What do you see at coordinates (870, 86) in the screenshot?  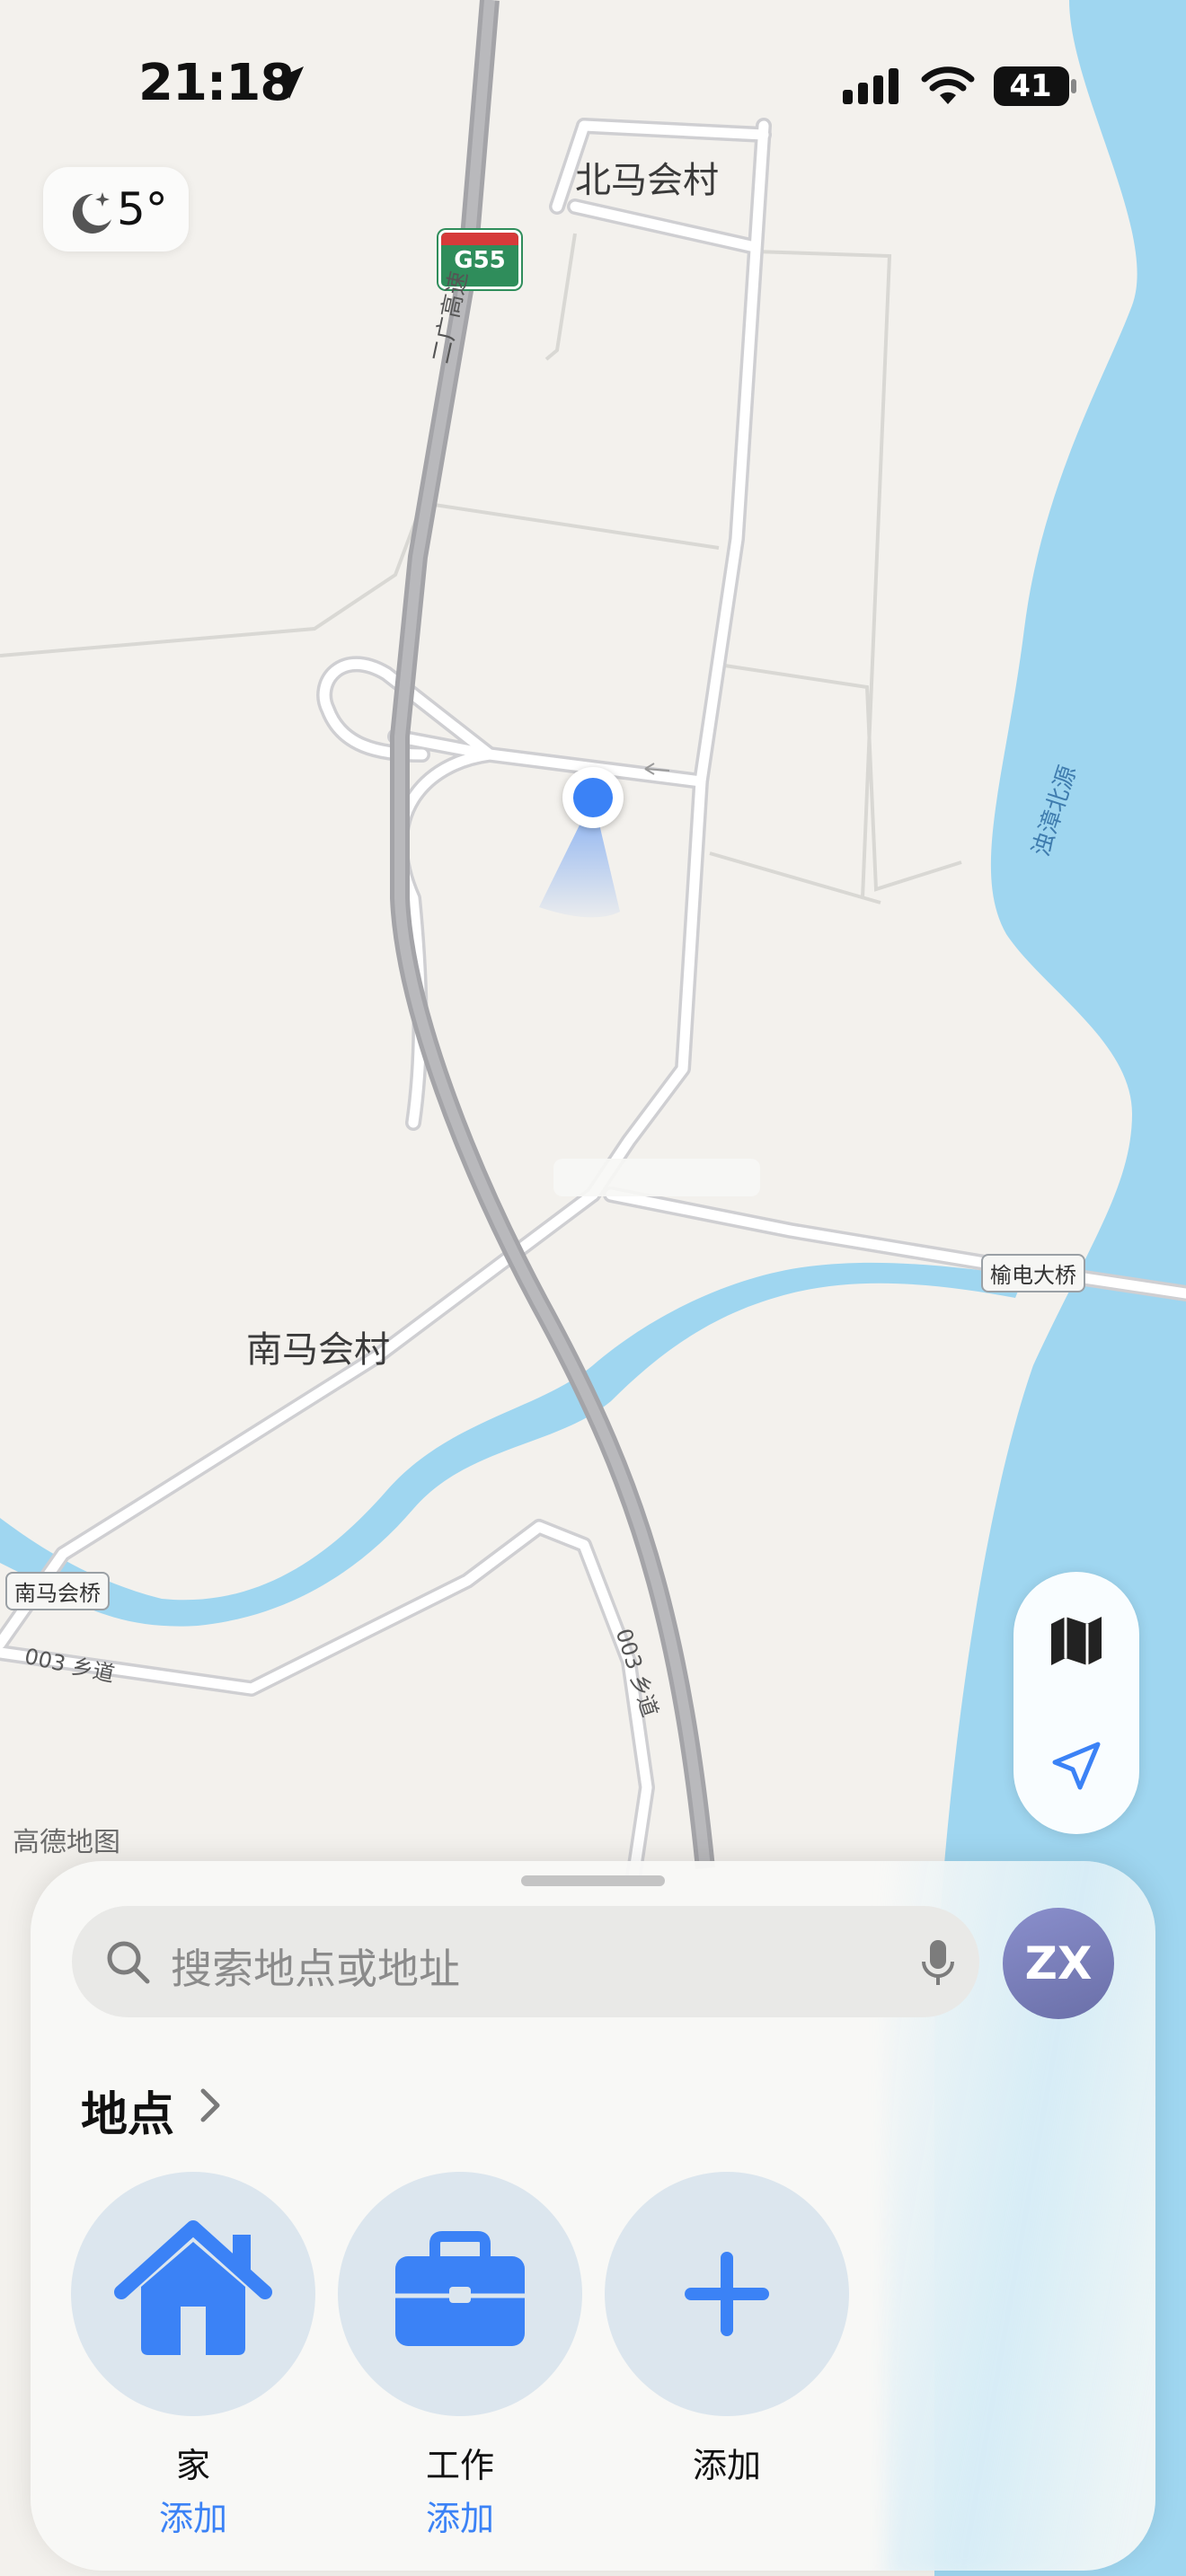 I see `cellular-signal-icon` at bounding box center [870, 86].